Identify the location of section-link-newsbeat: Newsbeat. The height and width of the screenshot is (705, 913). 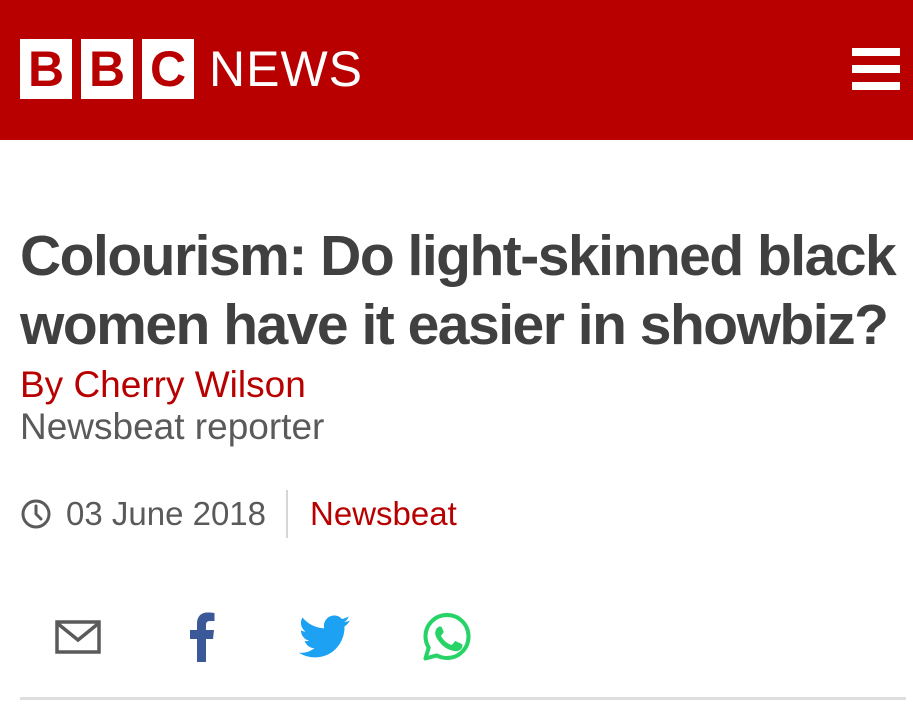
(383, 514).